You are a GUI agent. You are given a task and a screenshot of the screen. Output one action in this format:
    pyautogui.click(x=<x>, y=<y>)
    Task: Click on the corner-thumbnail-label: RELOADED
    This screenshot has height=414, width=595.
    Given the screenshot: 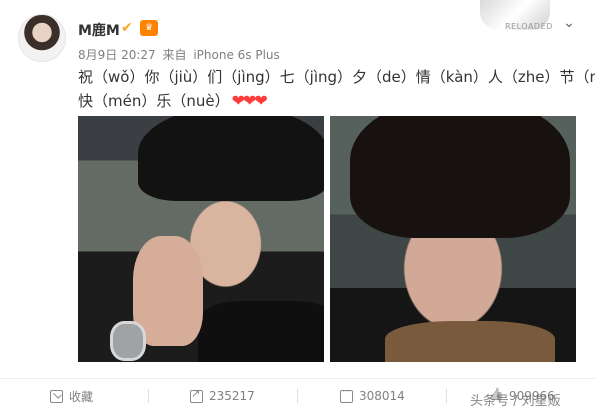 What is the action you would take?
    pyautogui.click(x=529, y=26)
    